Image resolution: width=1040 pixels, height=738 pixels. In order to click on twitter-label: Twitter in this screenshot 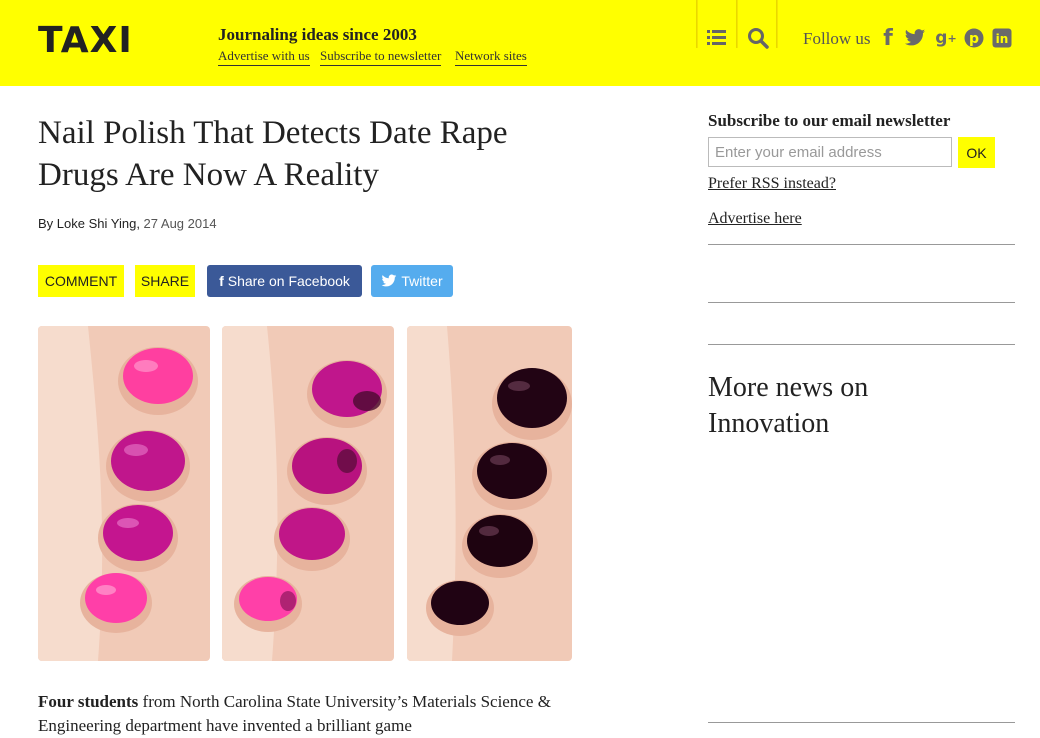, I will do `click(422, 281)`.